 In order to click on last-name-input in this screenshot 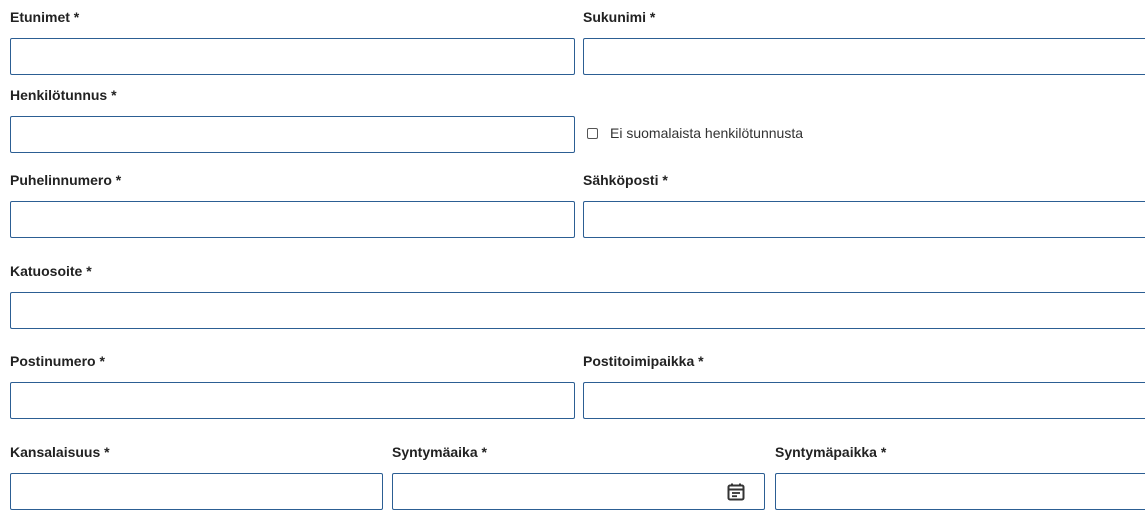, I will do `click(864, 56)`.